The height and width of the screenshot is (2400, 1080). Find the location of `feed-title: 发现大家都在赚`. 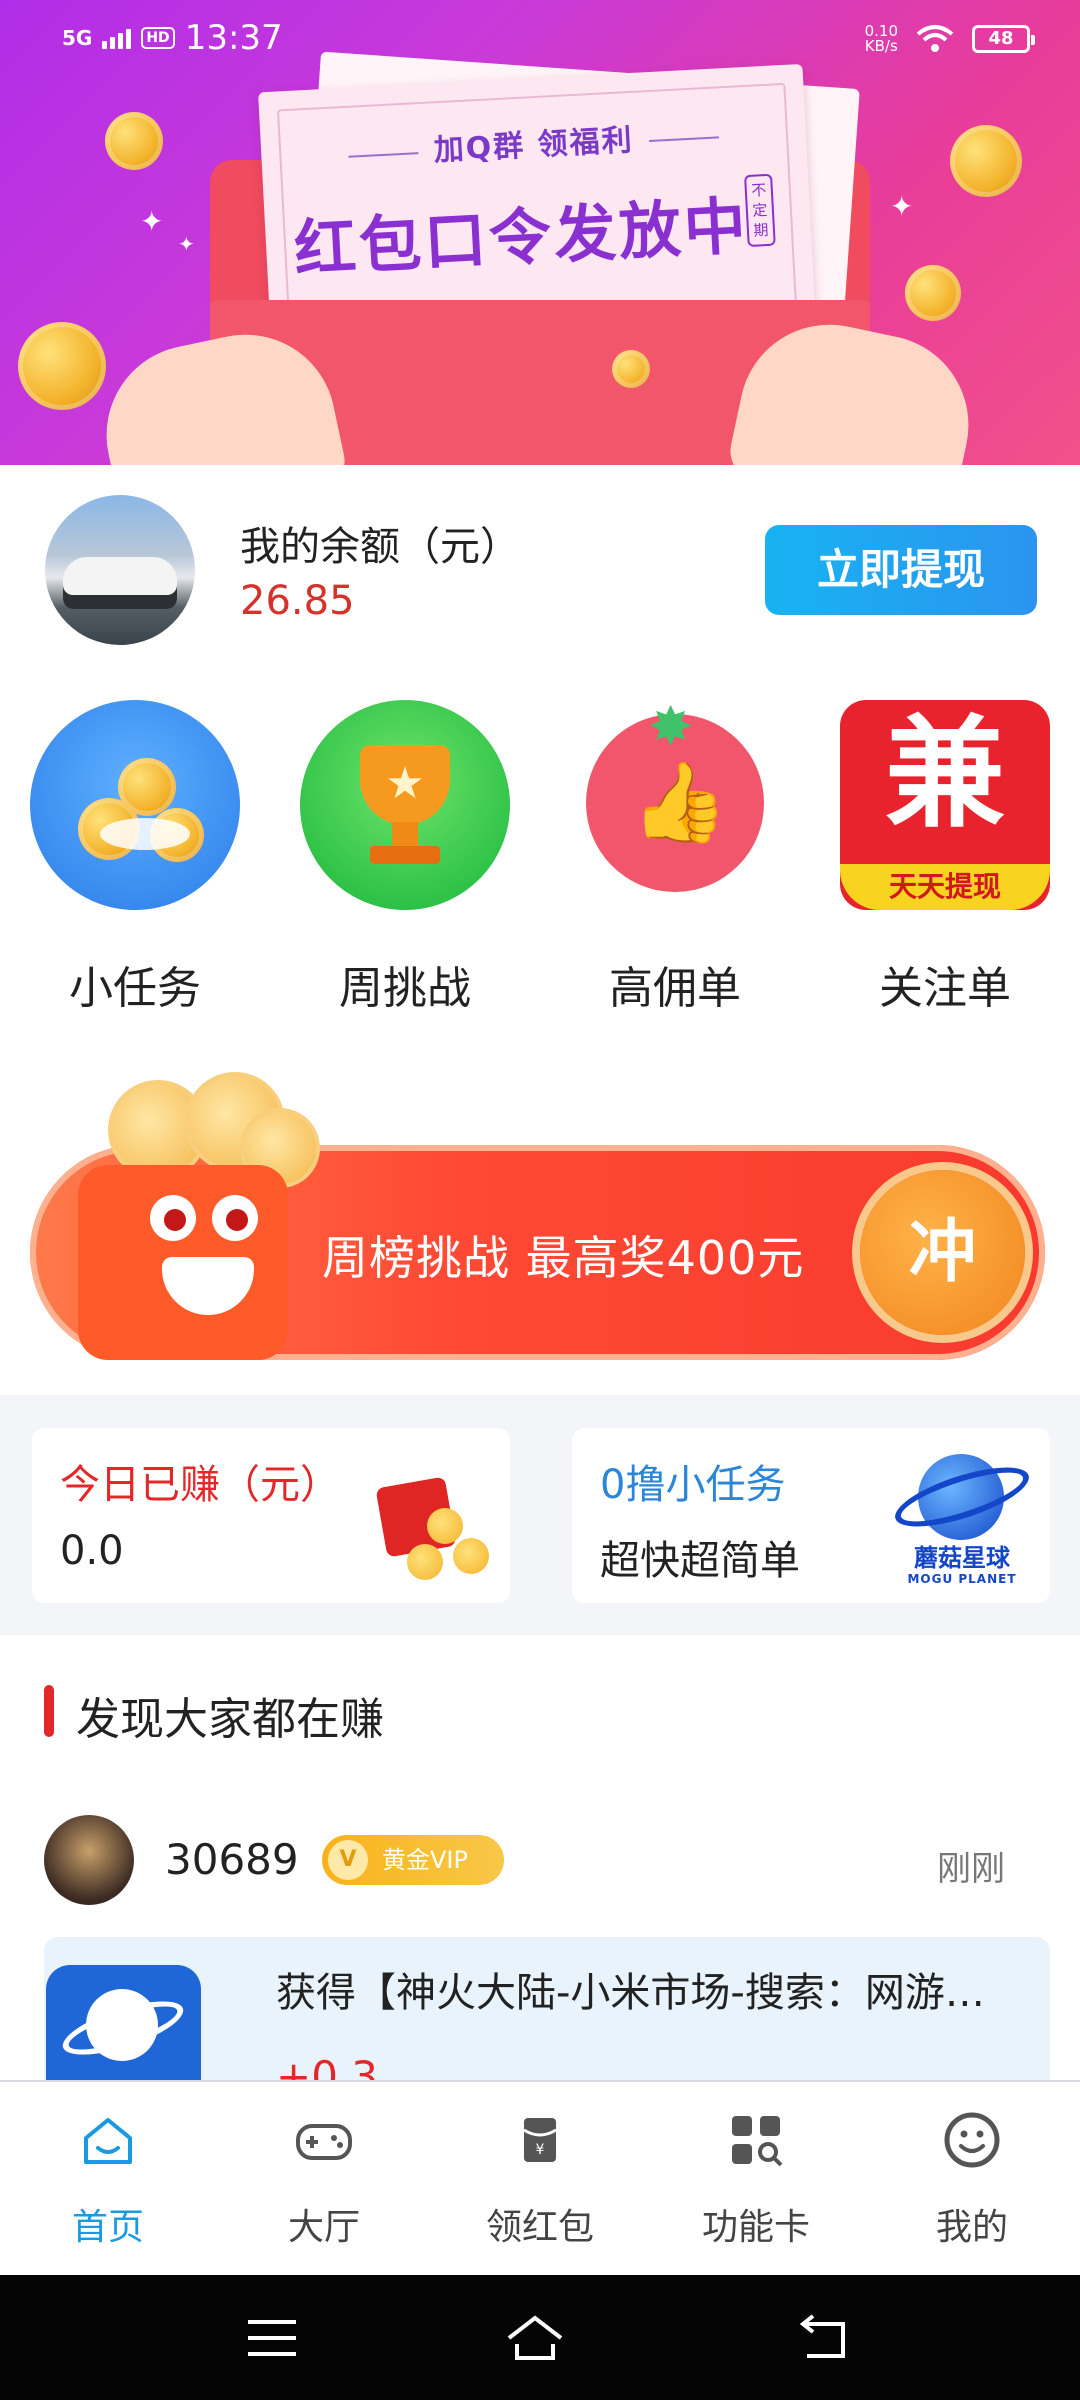

feed-title: 发现大家都在赚 is located at coordinates (230, 1719).